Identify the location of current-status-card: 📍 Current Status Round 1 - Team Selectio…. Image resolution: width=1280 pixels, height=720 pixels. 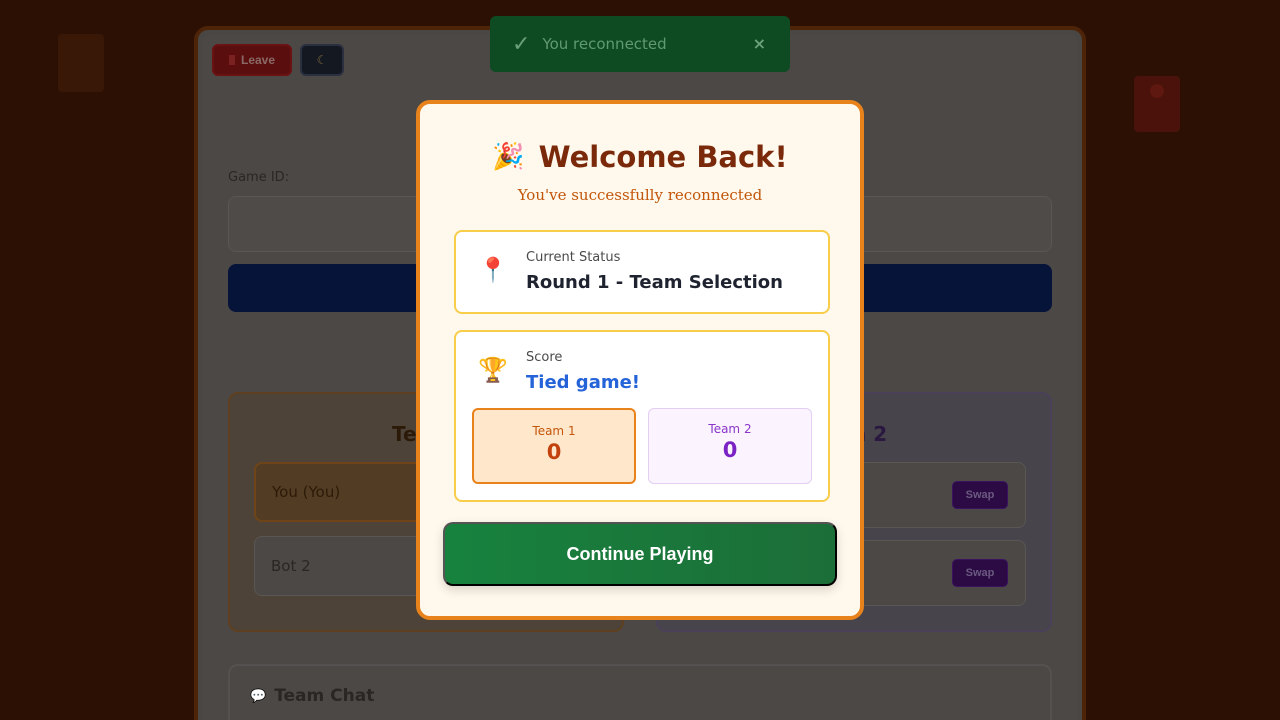
(642, 272).